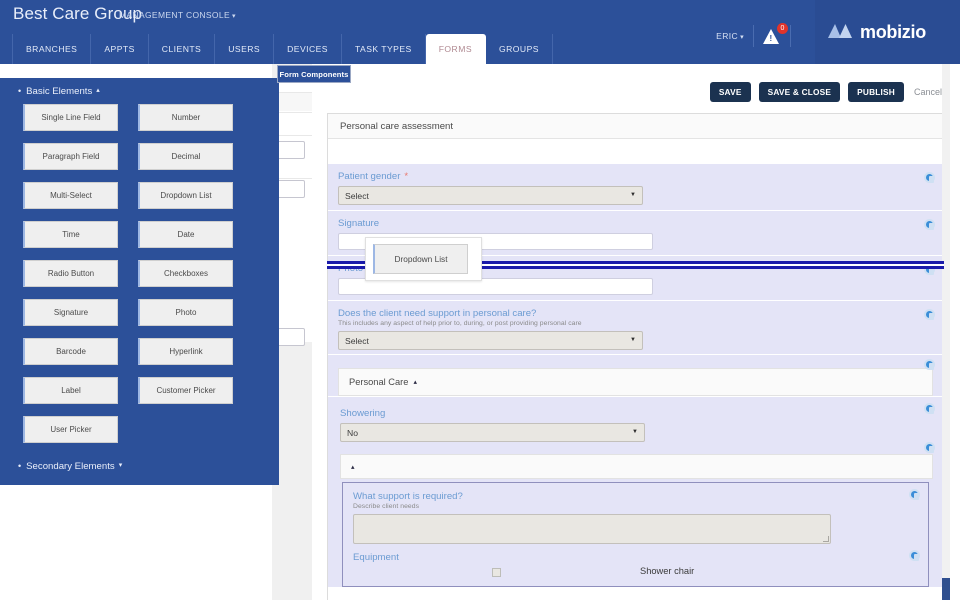 The width and height of the screenshot is (960, 600). Describe the element at coordinates (408, 496) in the screenshot. I see `field-label: What support is required?` at that location.